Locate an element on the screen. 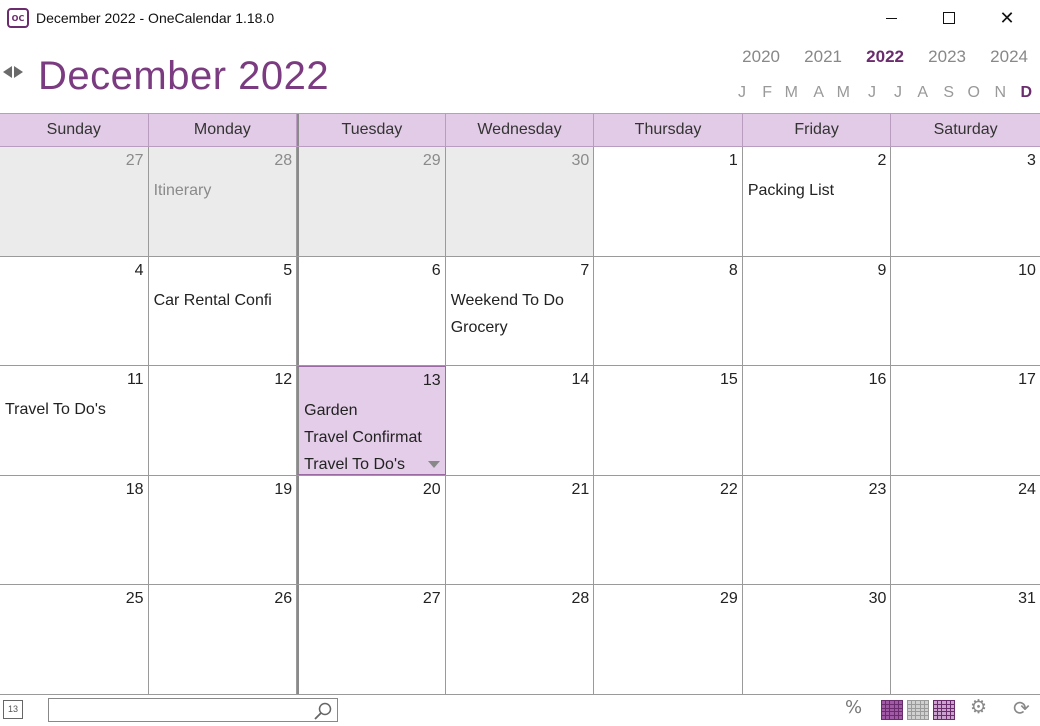 The image size is (1040, 726). day-cell: 15 is located at coordinates (668, 420).